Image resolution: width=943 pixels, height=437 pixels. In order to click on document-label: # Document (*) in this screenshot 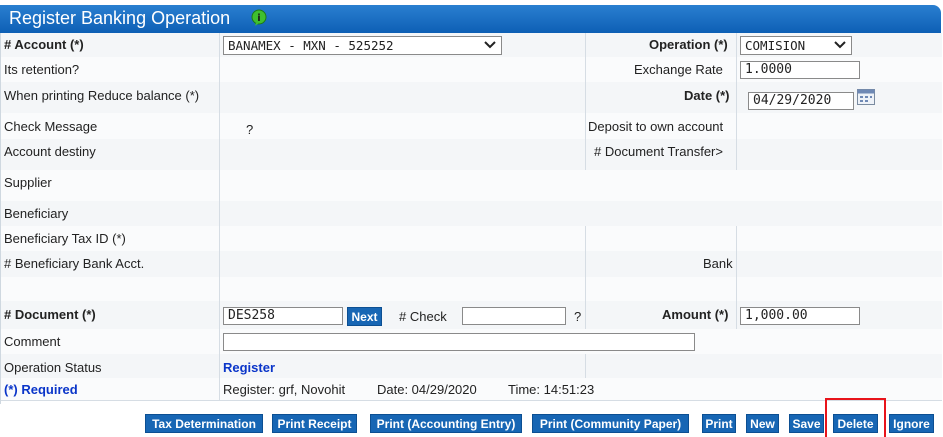, I will do `click(50, 314)`.